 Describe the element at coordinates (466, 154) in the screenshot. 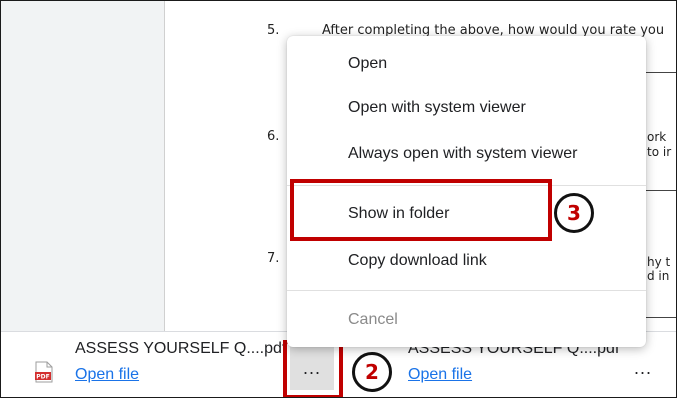

I see `menu-item-always-open-with-system-viewer: Always open with system viewer` at that location.